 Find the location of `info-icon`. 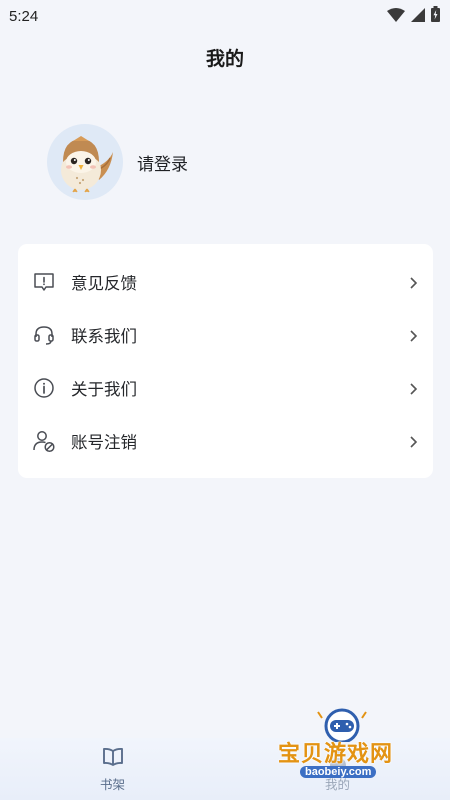

info-icon is located at coordinates (44, 388).